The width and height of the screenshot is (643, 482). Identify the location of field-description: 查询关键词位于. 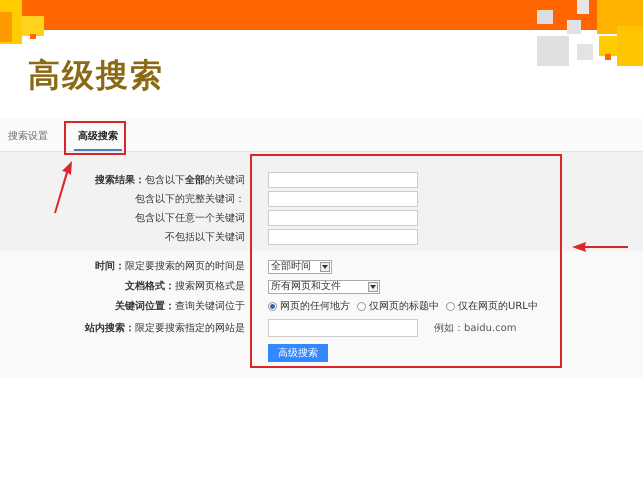
(210, 307).